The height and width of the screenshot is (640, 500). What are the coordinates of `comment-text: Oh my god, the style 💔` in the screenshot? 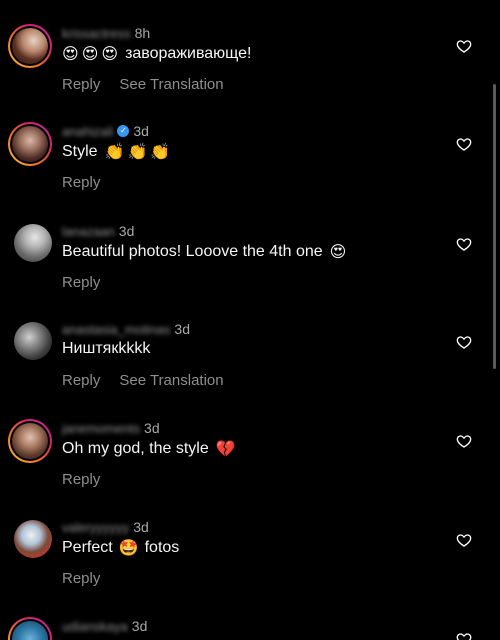 It's located at (149, 448).